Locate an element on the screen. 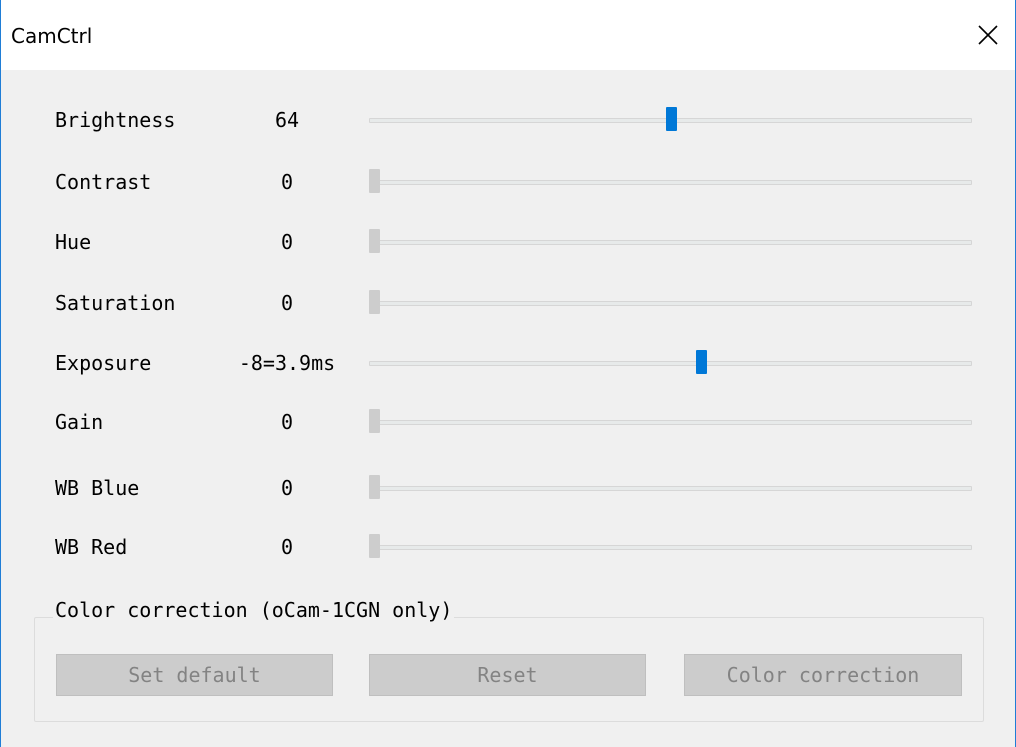 Image resolution: width=1016 pixels, height=747 pixels. saturation-slider is located at coordinates (670, 303).